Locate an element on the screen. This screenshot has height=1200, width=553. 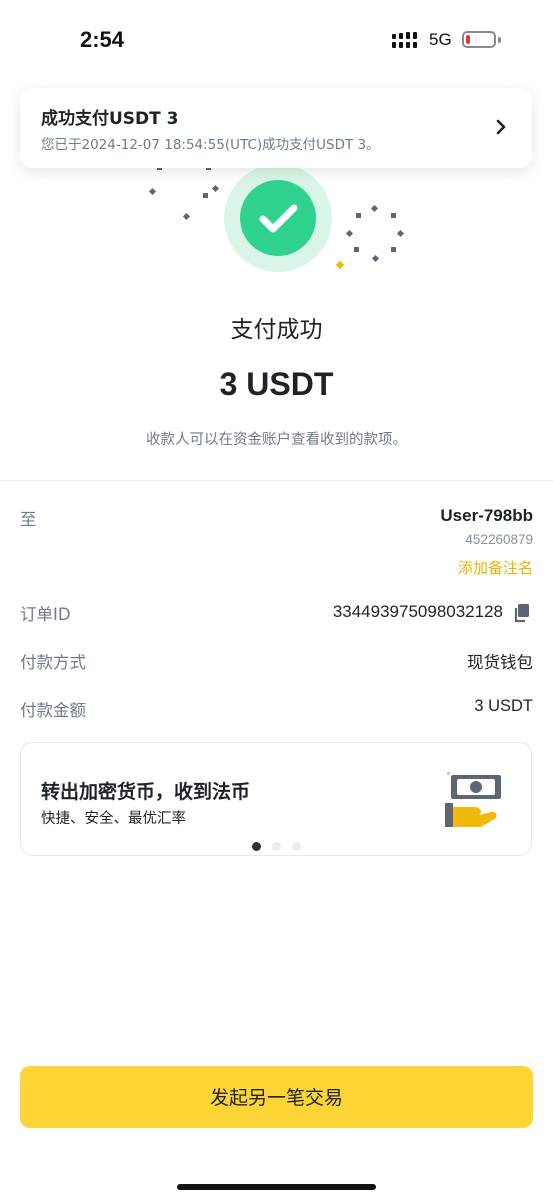
chevron-right-icon is located at coordinates (501, 127).